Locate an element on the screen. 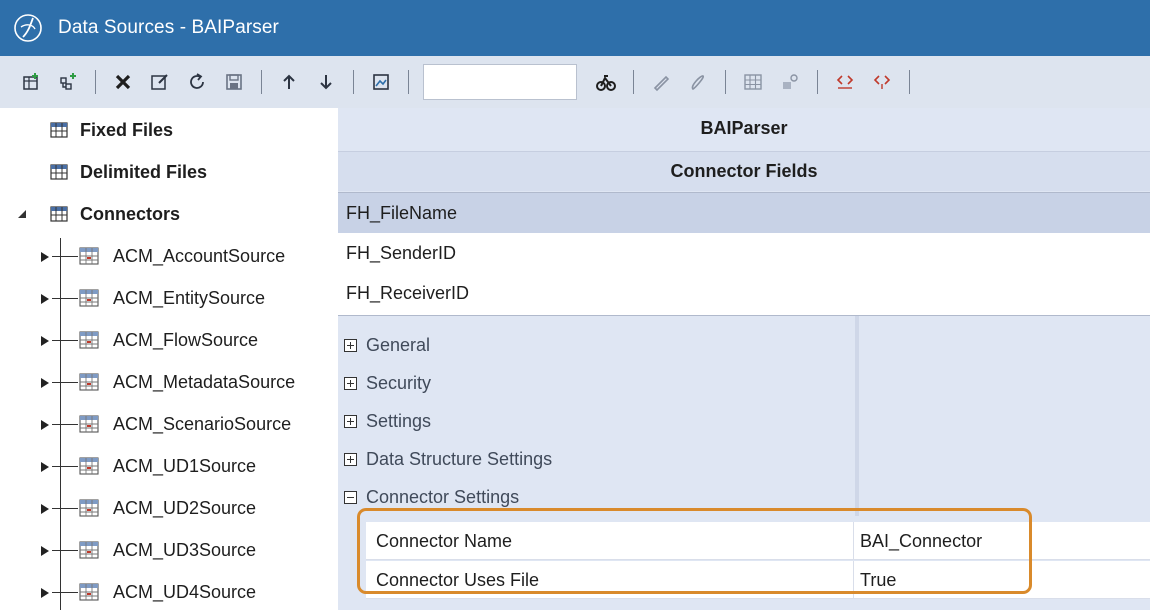 The height and width of the screenshot is (610, 1150). save-icon is located at coordinates (234, 82).